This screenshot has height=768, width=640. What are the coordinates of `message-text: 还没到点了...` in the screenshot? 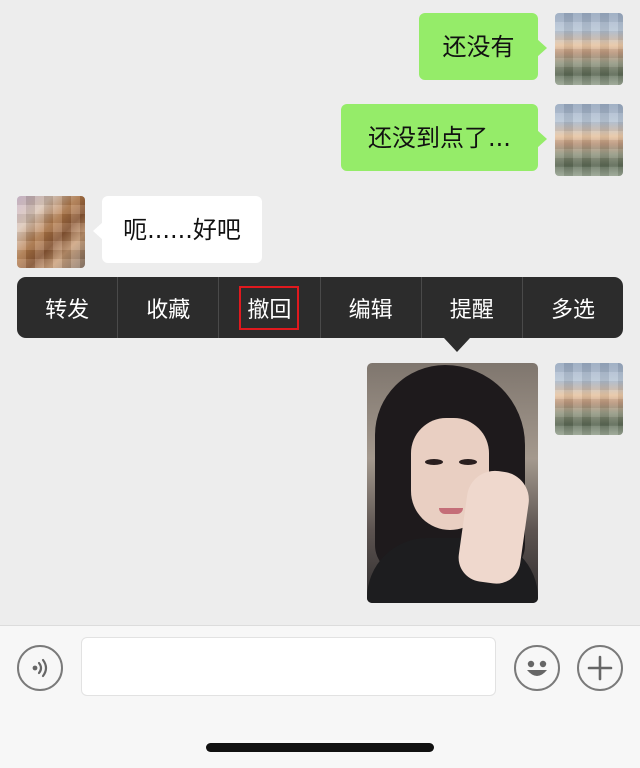 It's located at (439, 137).